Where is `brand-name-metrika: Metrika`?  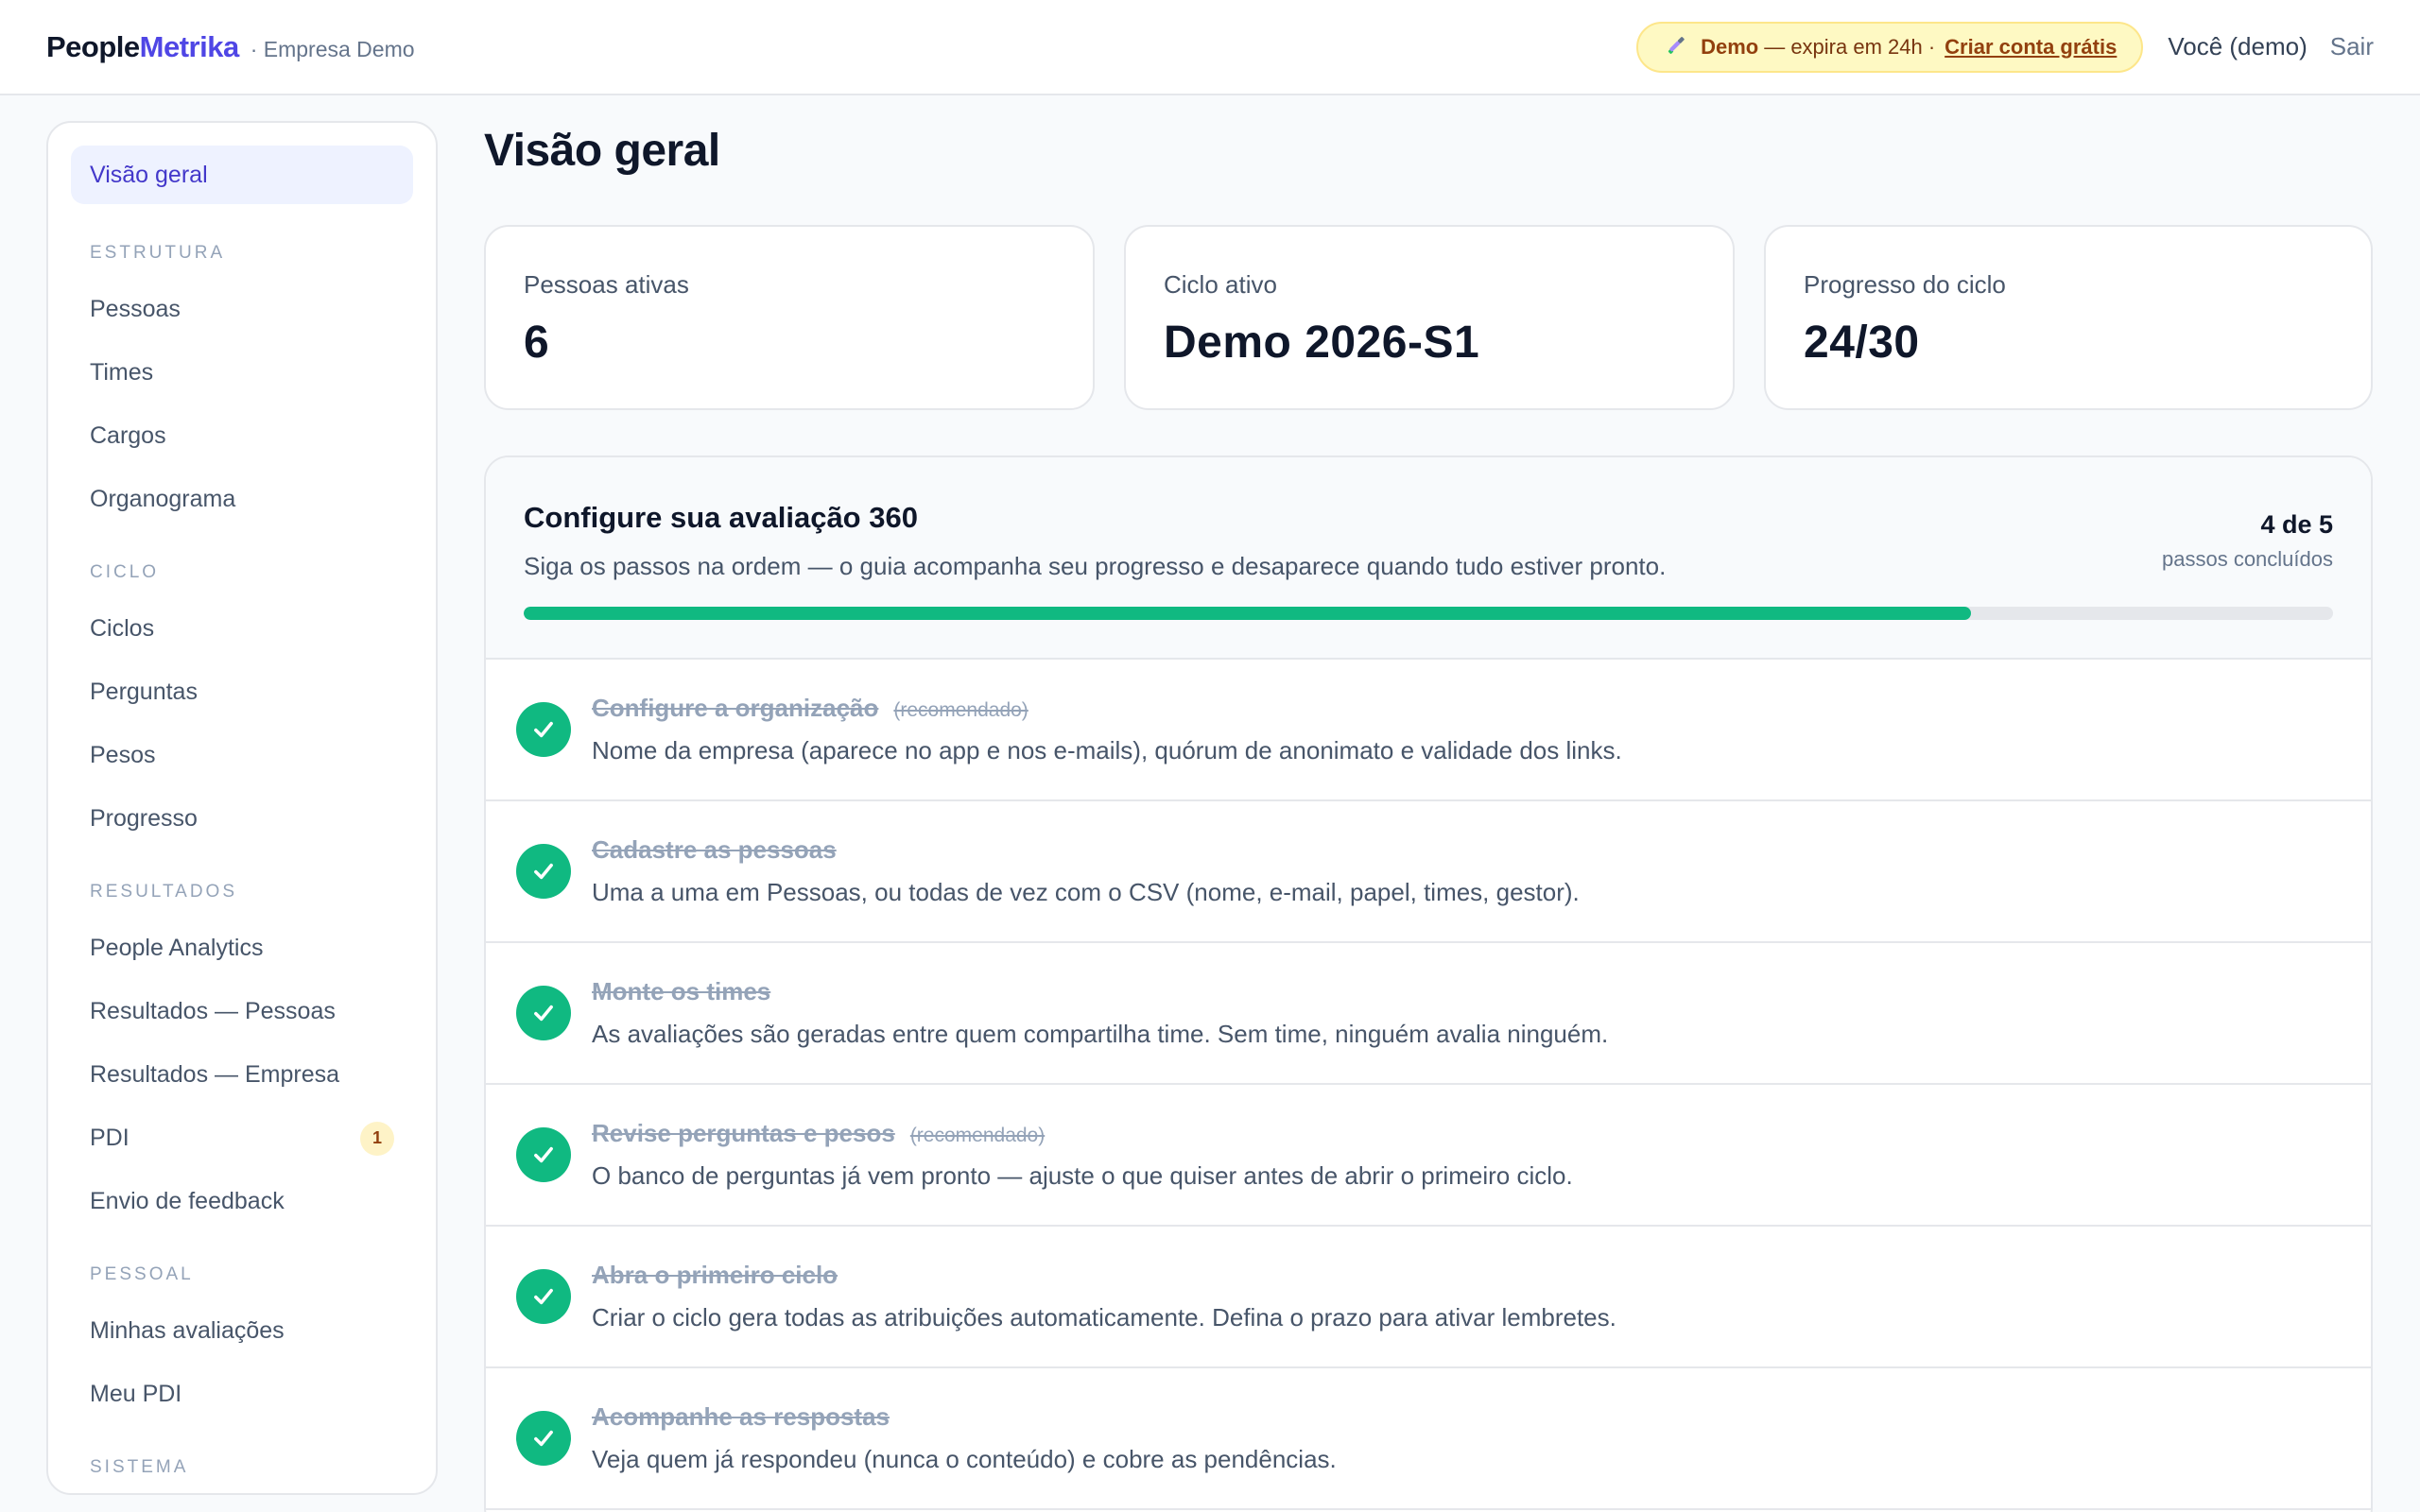
brand-name-metrika: Metrika is located at coordinates (189, 46).